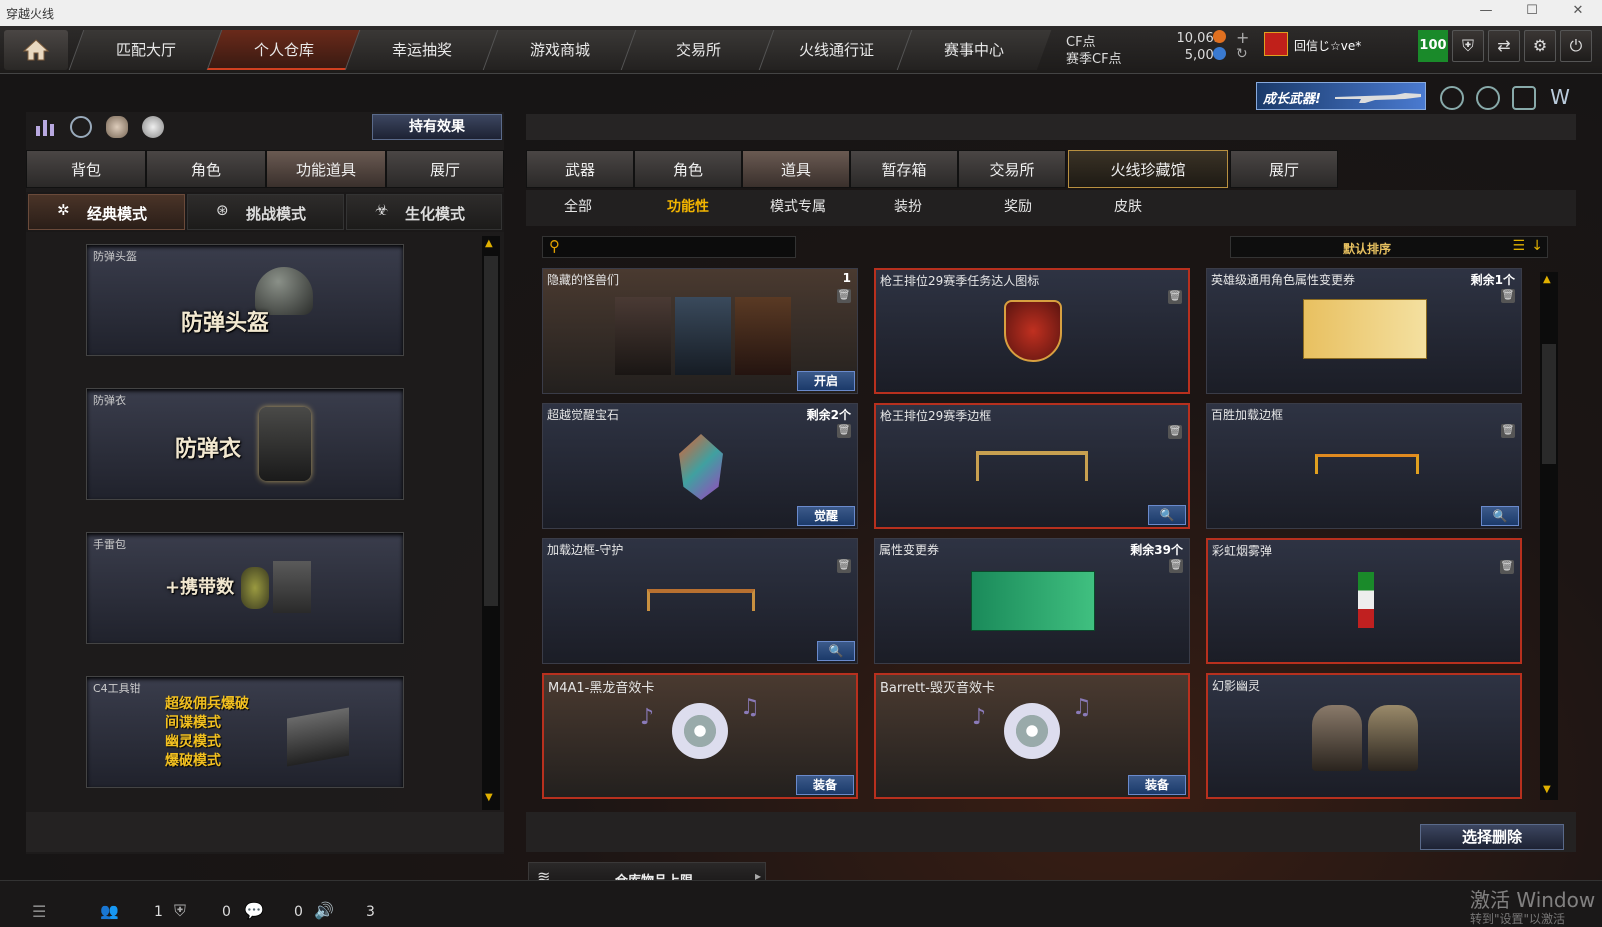 This screenshot has width=1602, height=927. What do you see at coordinates (180, 911) in the screenshot?
I see `clan-shield-icon: ⛨` at bounding box center [180, 911].